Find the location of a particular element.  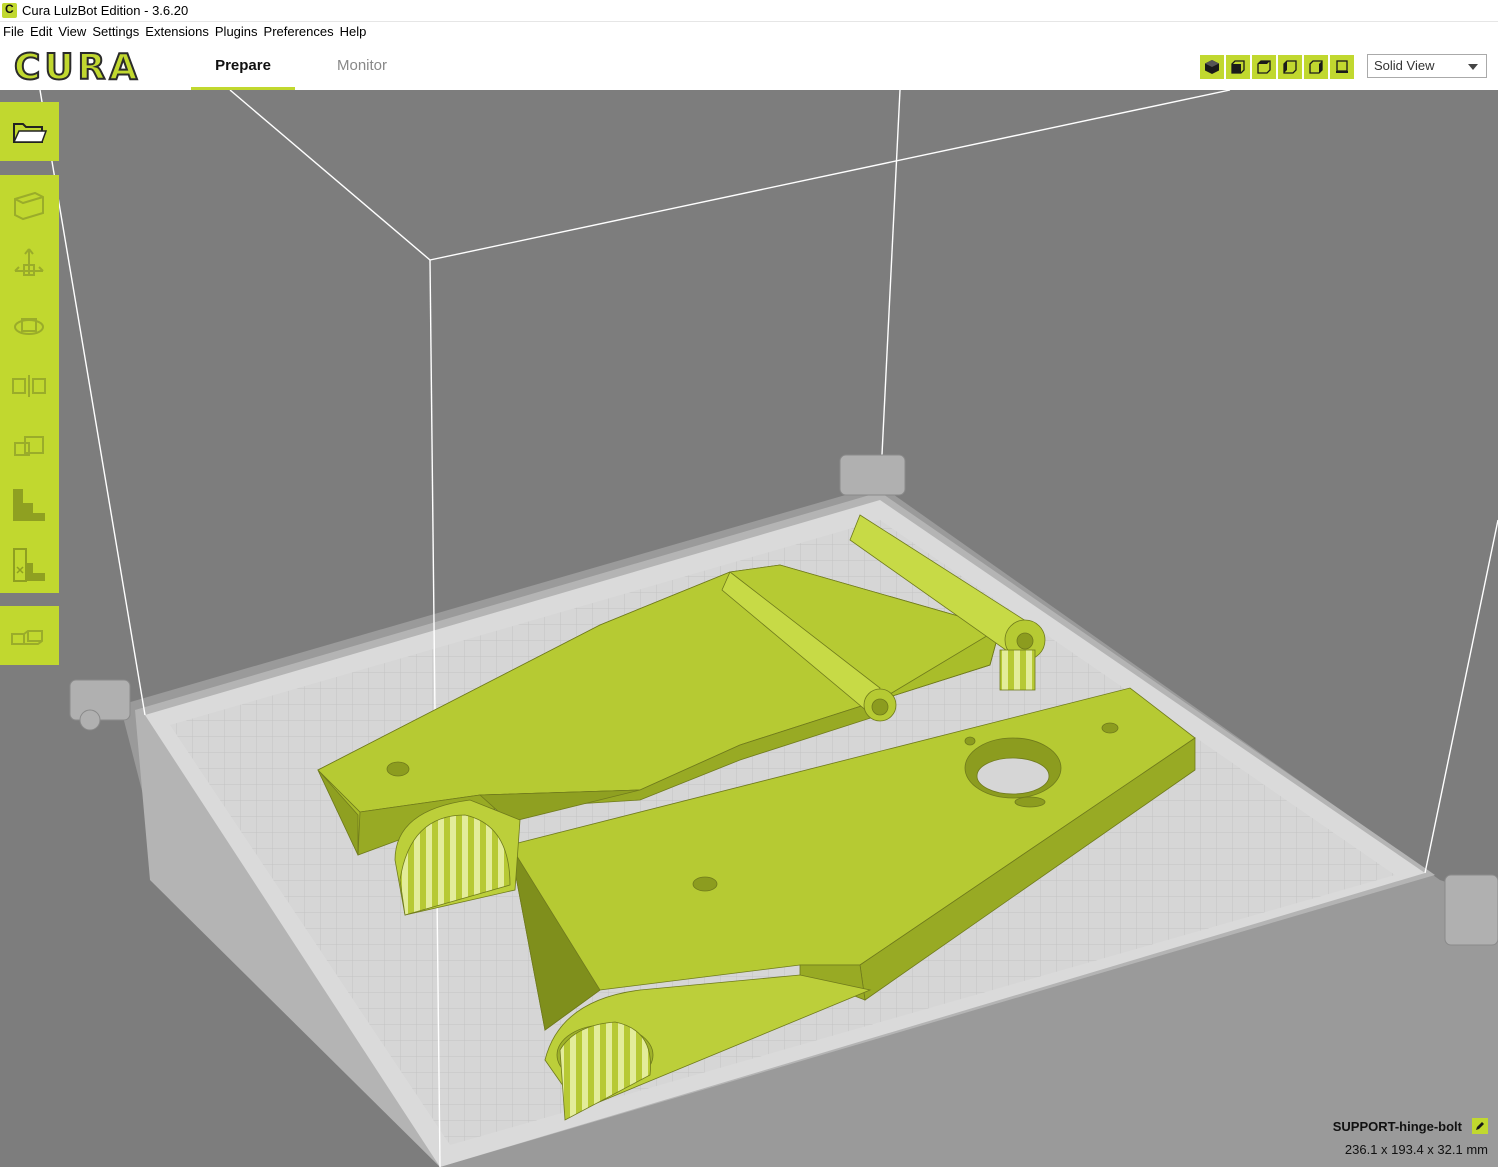

tab-monitor: Monitor is located at coordinates (362, 66).